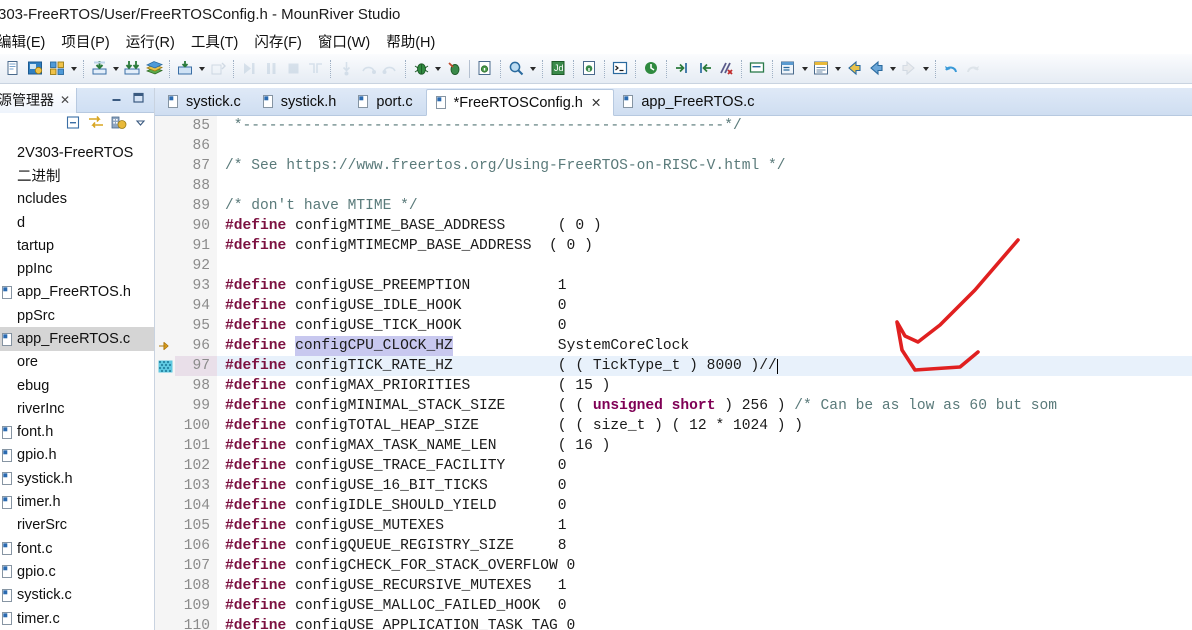  I want to click on tree-item-5: ppInc, so click(77, 268).